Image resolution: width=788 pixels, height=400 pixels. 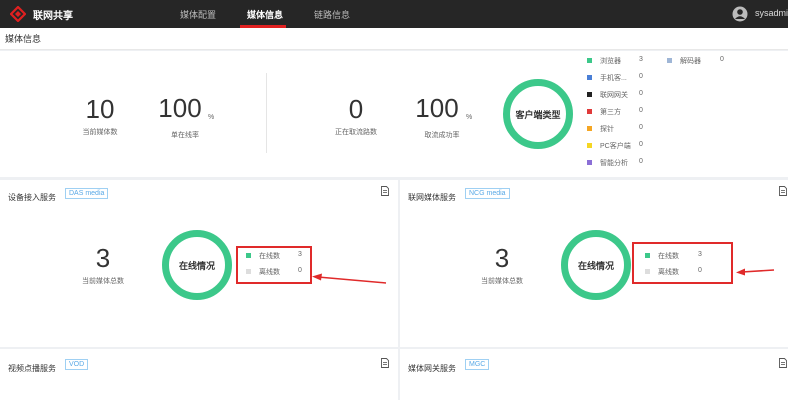 I want to click on online-rate-value: 100, so click(x=180, y=108).